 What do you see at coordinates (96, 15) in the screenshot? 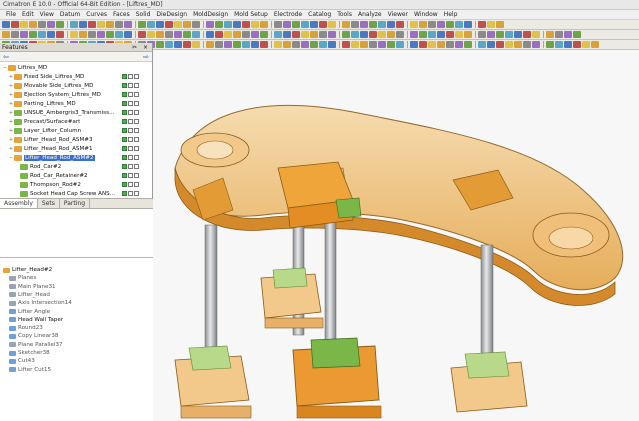
I see `menu-curves: Curves` at bounding box center [96, 15].